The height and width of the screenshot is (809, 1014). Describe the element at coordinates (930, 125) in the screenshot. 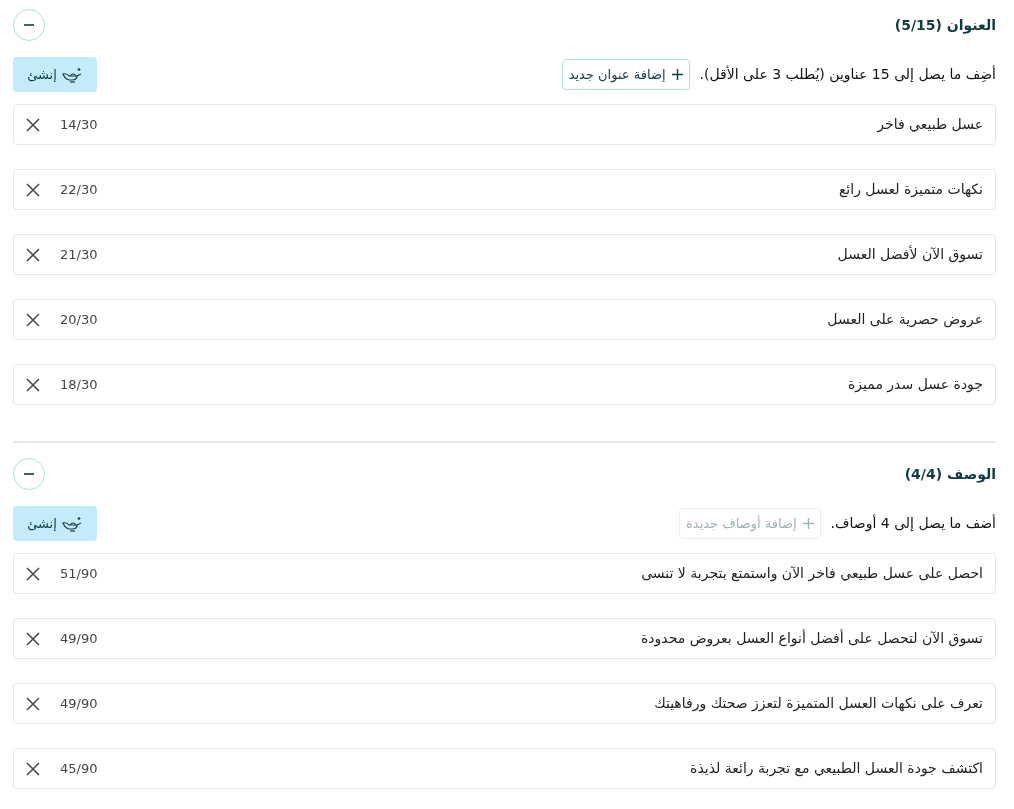

I see `input-value: عسل طبيعي فاخر` at that location.